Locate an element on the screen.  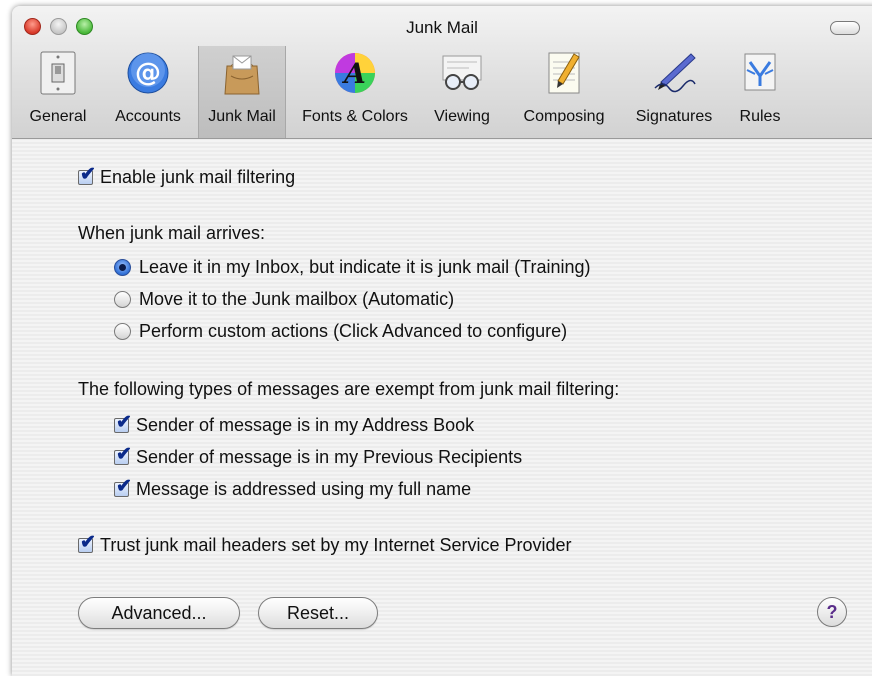
tab-viewing-label: Viewing is located at coordinates (462, 116).